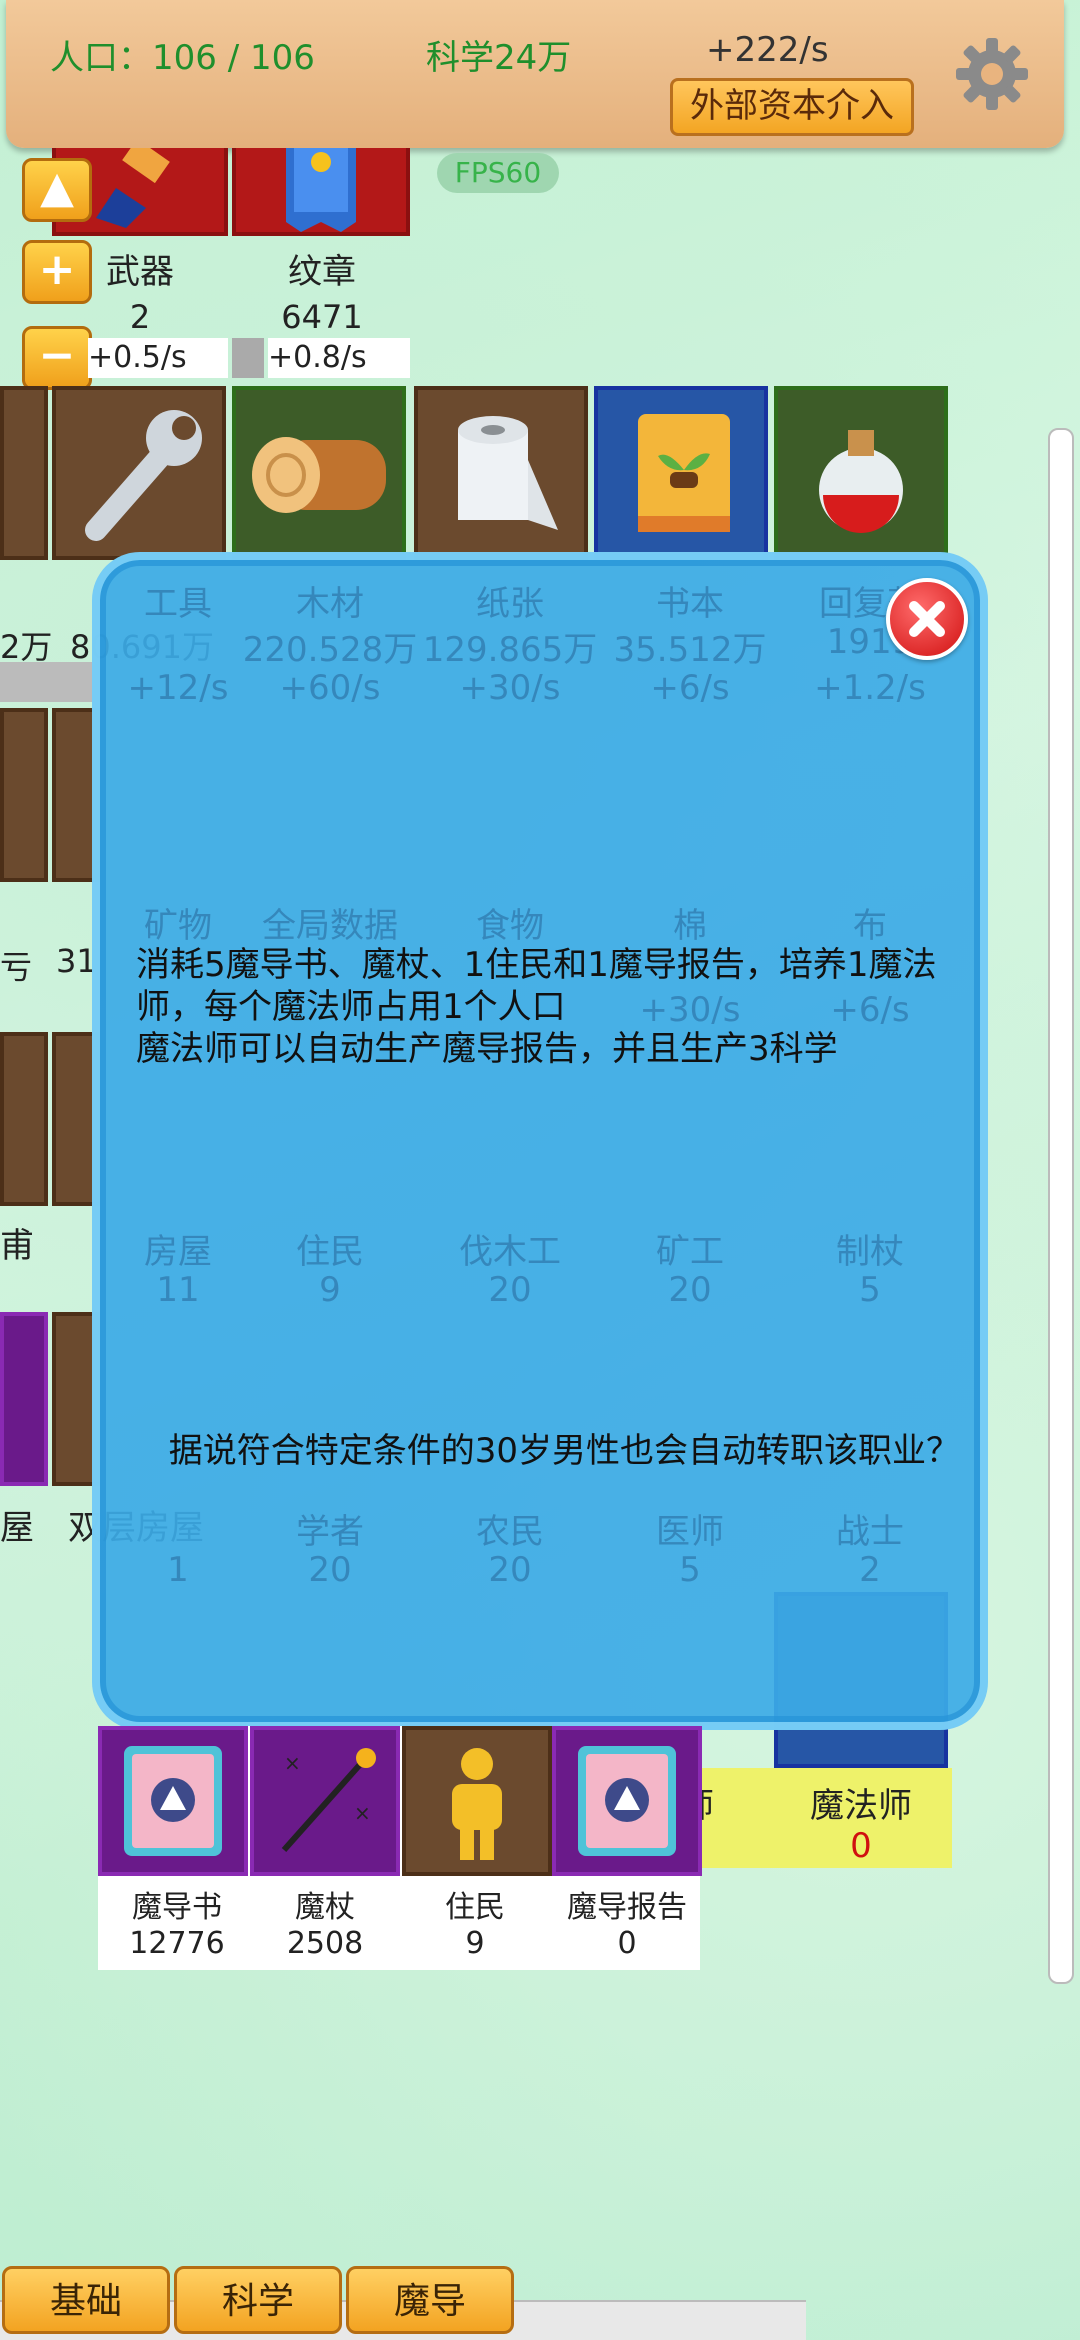 Image resolution: width=1080 pixels, height=2340 pixels. I want to click on partial-label: 屋, so click(17, 1528).